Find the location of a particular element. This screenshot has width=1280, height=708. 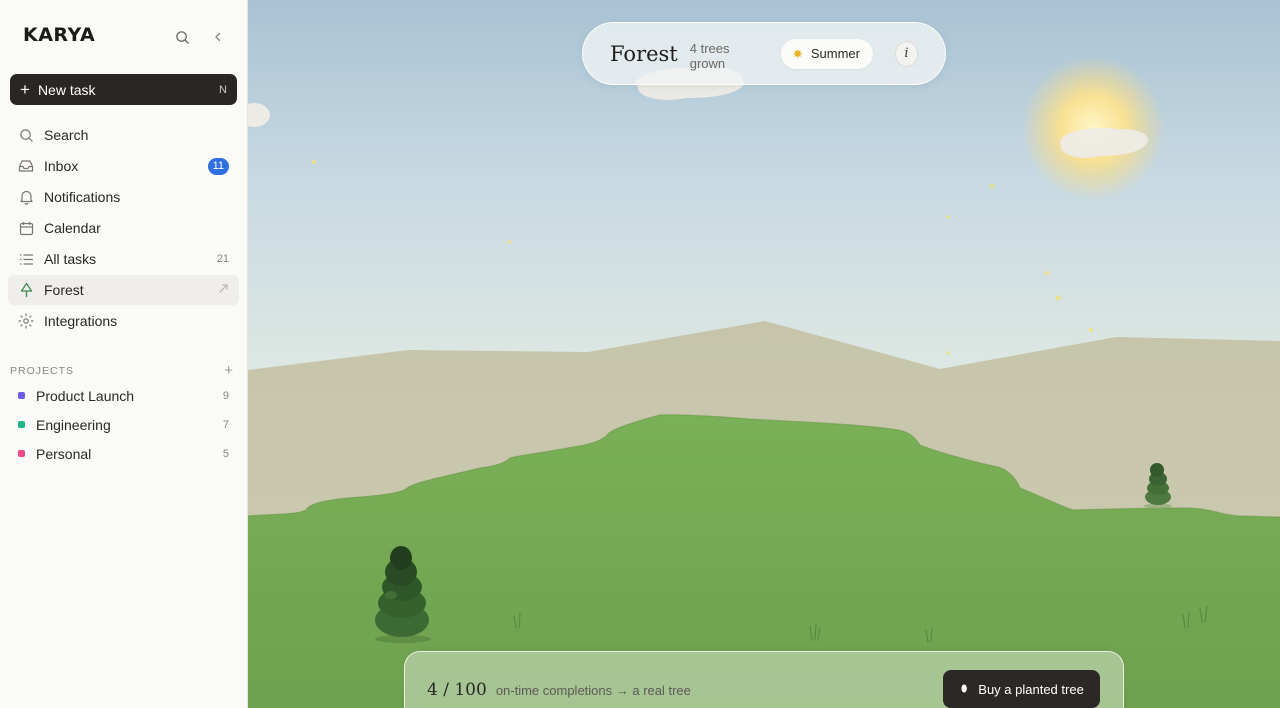

nav-item-label: Inbox is located at coordinates (61, 166).